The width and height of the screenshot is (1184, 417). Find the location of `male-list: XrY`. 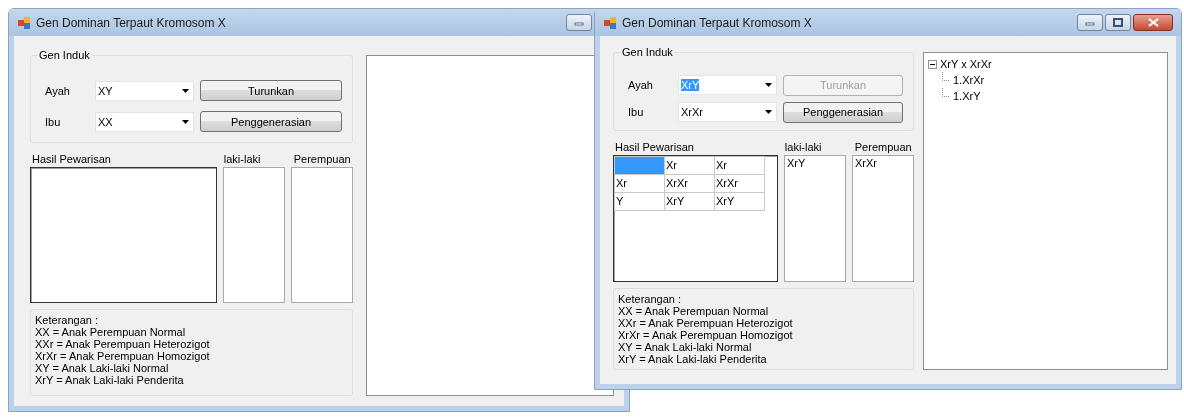

male-list: XrY is located at coordinates (815, 218).